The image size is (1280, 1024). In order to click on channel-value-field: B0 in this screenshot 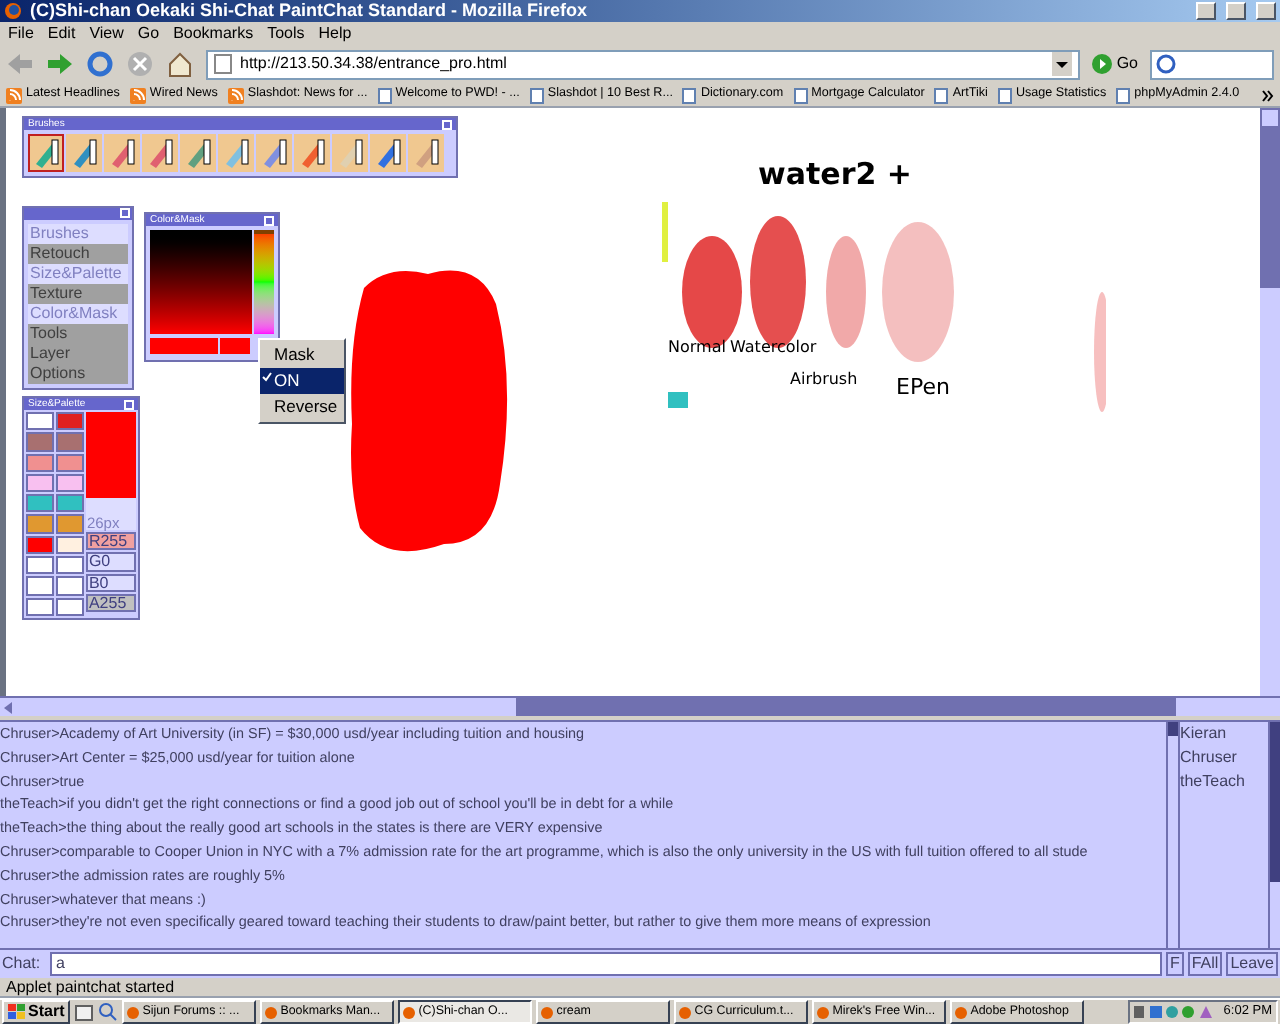, I will do `click(111, 582)`.